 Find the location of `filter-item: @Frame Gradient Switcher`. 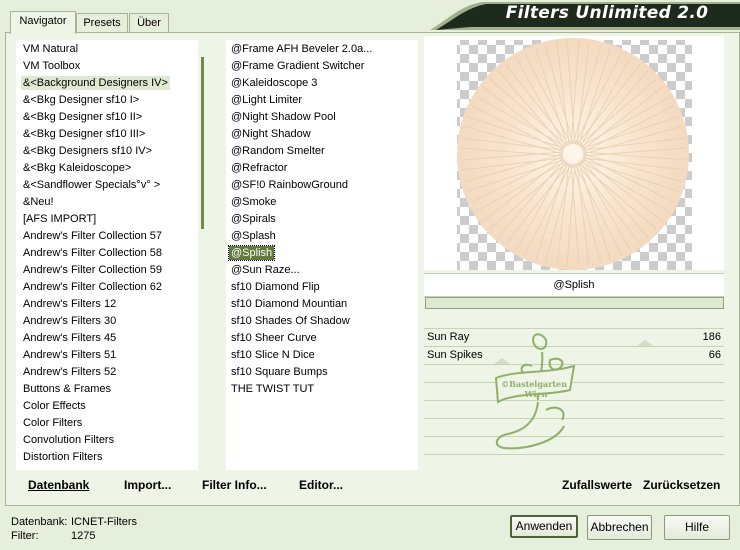

filter-item: @Frame Gradient Switcher is located at coordinates (322, 66).